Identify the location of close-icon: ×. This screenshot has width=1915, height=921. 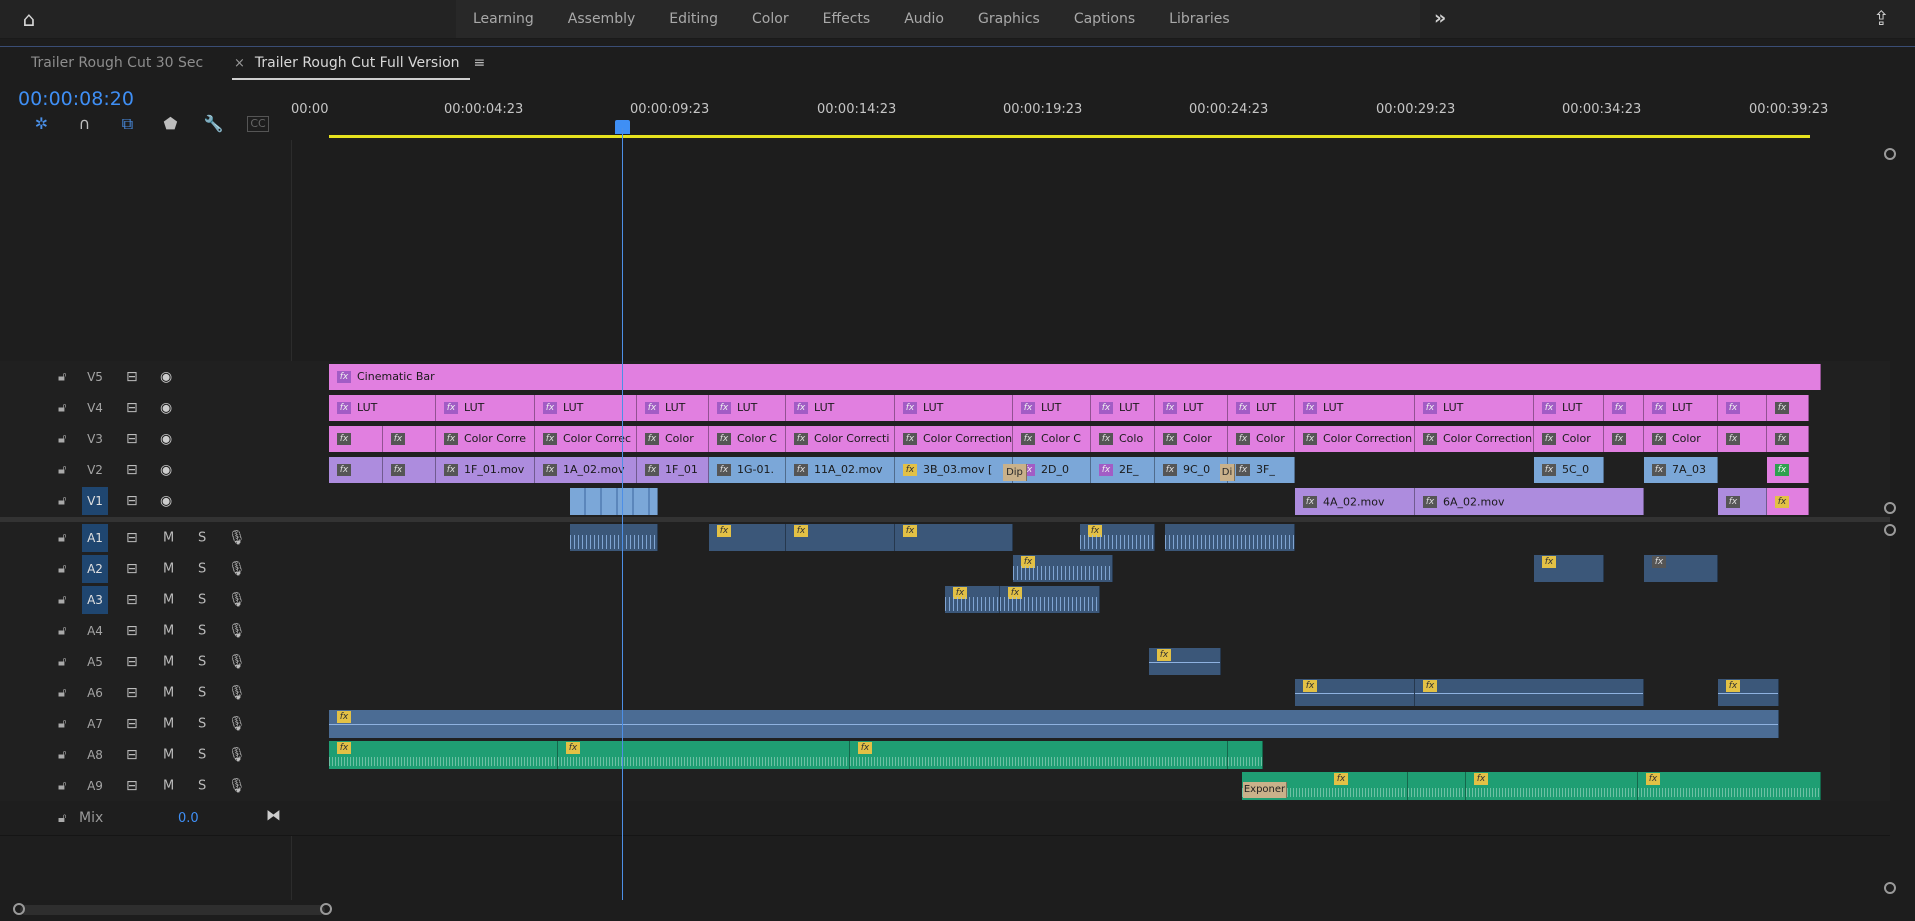
(239, 63).